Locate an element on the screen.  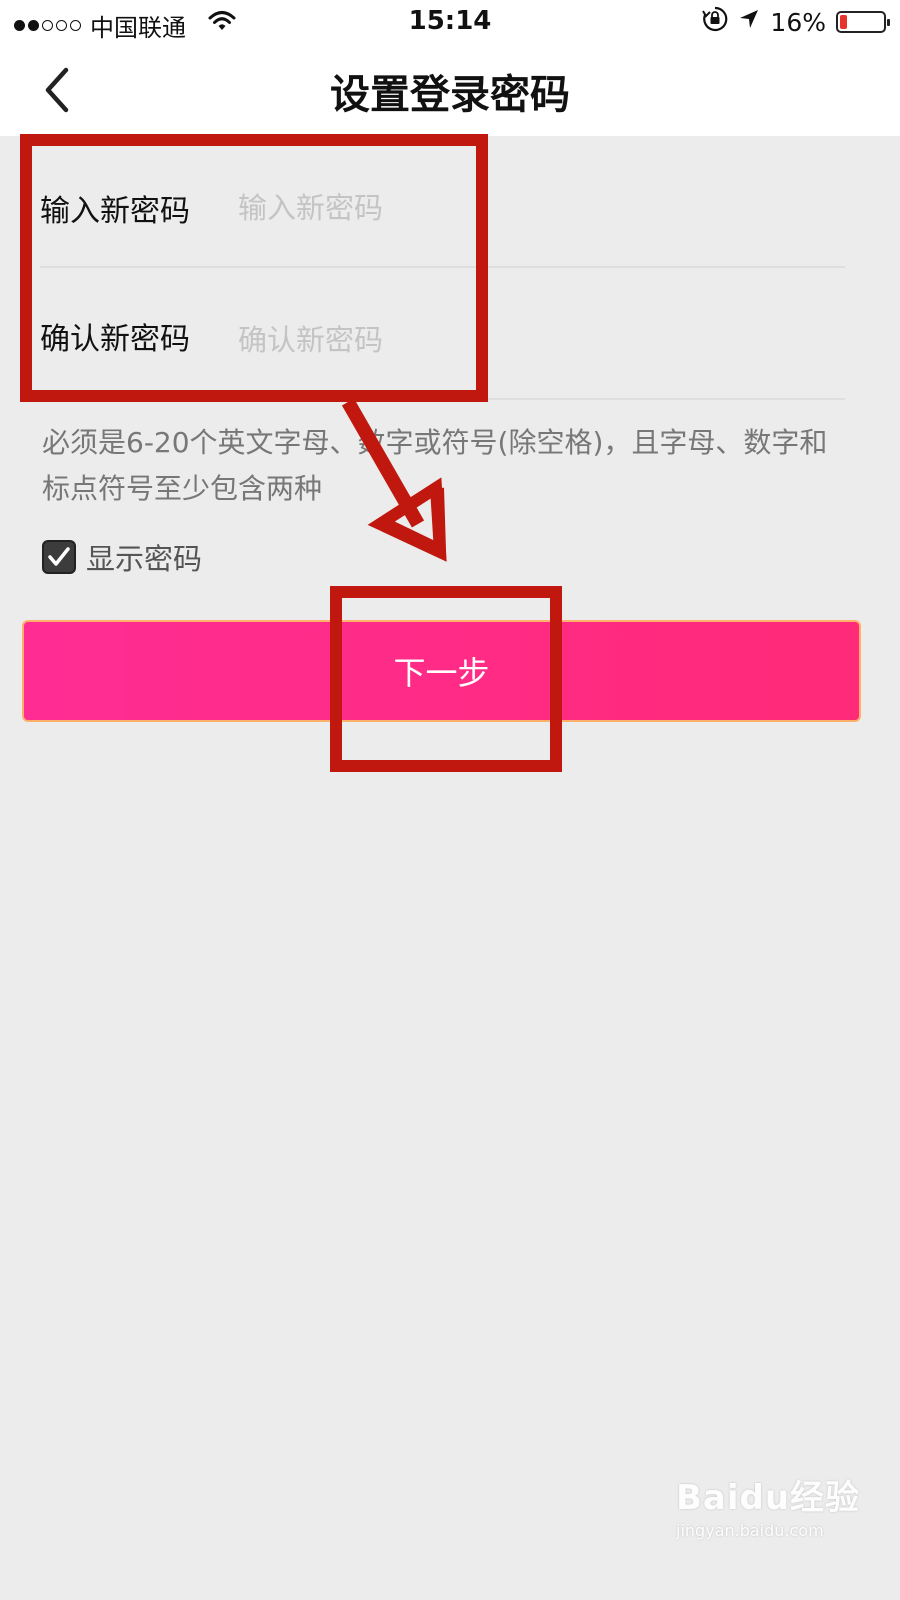
navigation-bar: 设置登录密码 is located at coordinates (450, 90).